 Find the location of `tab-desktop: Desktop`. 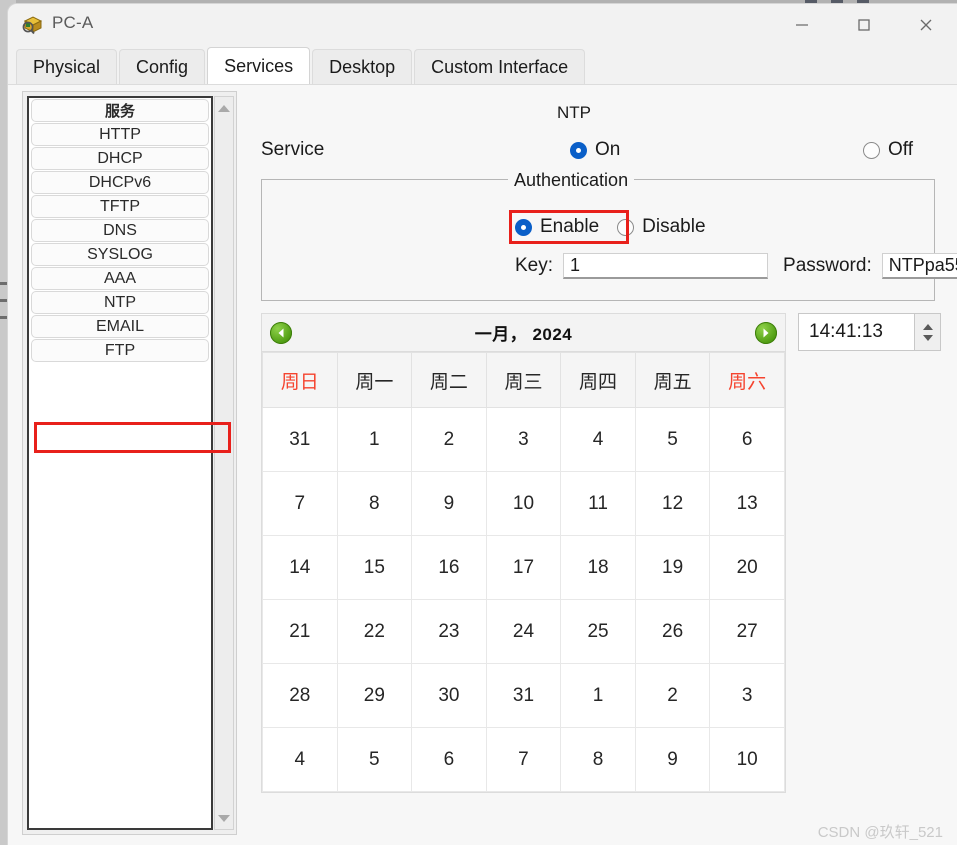

tab-desktop: Desktop is located at coordinates (362, 66).